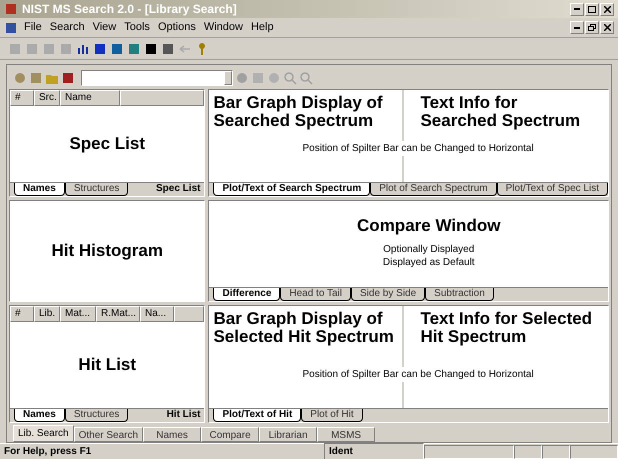  I want to click on window-title: NIST MS Search 2.0 - [Library Search], so click(129, 9).